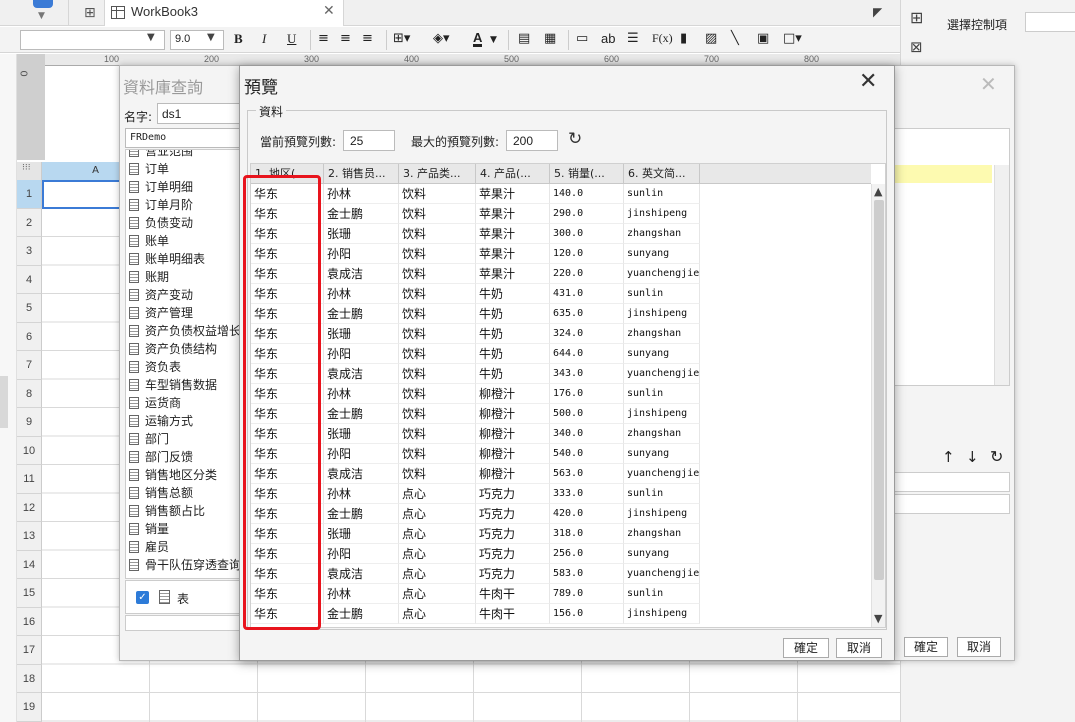 The image size is (1075, 722). What do you see at coordinates (149, 169) in the screenshot?
I see `table-list-item: 订单` at bounding box center [149, 169].